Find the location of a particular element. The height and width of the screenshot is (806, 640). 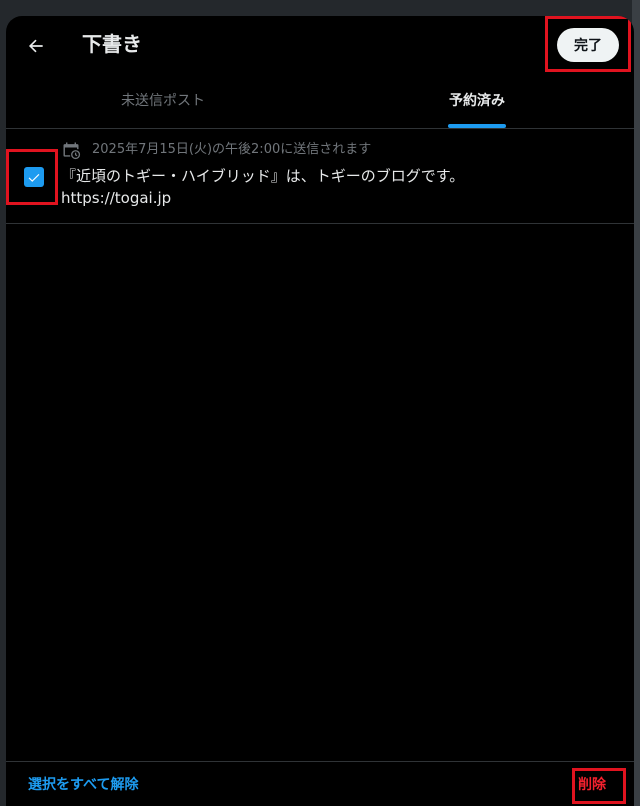

done-button: 完了 is located at coordinates (588, 45).